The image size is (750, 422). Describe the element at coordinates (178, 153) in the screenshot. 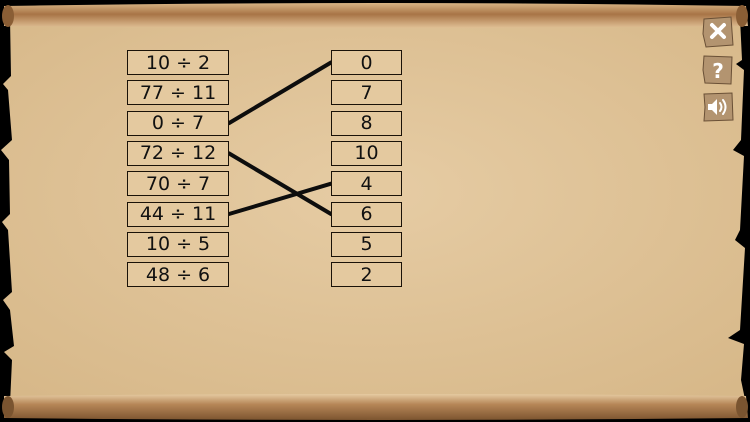

I see `expression-card: 72 ÷ 12` at that location.